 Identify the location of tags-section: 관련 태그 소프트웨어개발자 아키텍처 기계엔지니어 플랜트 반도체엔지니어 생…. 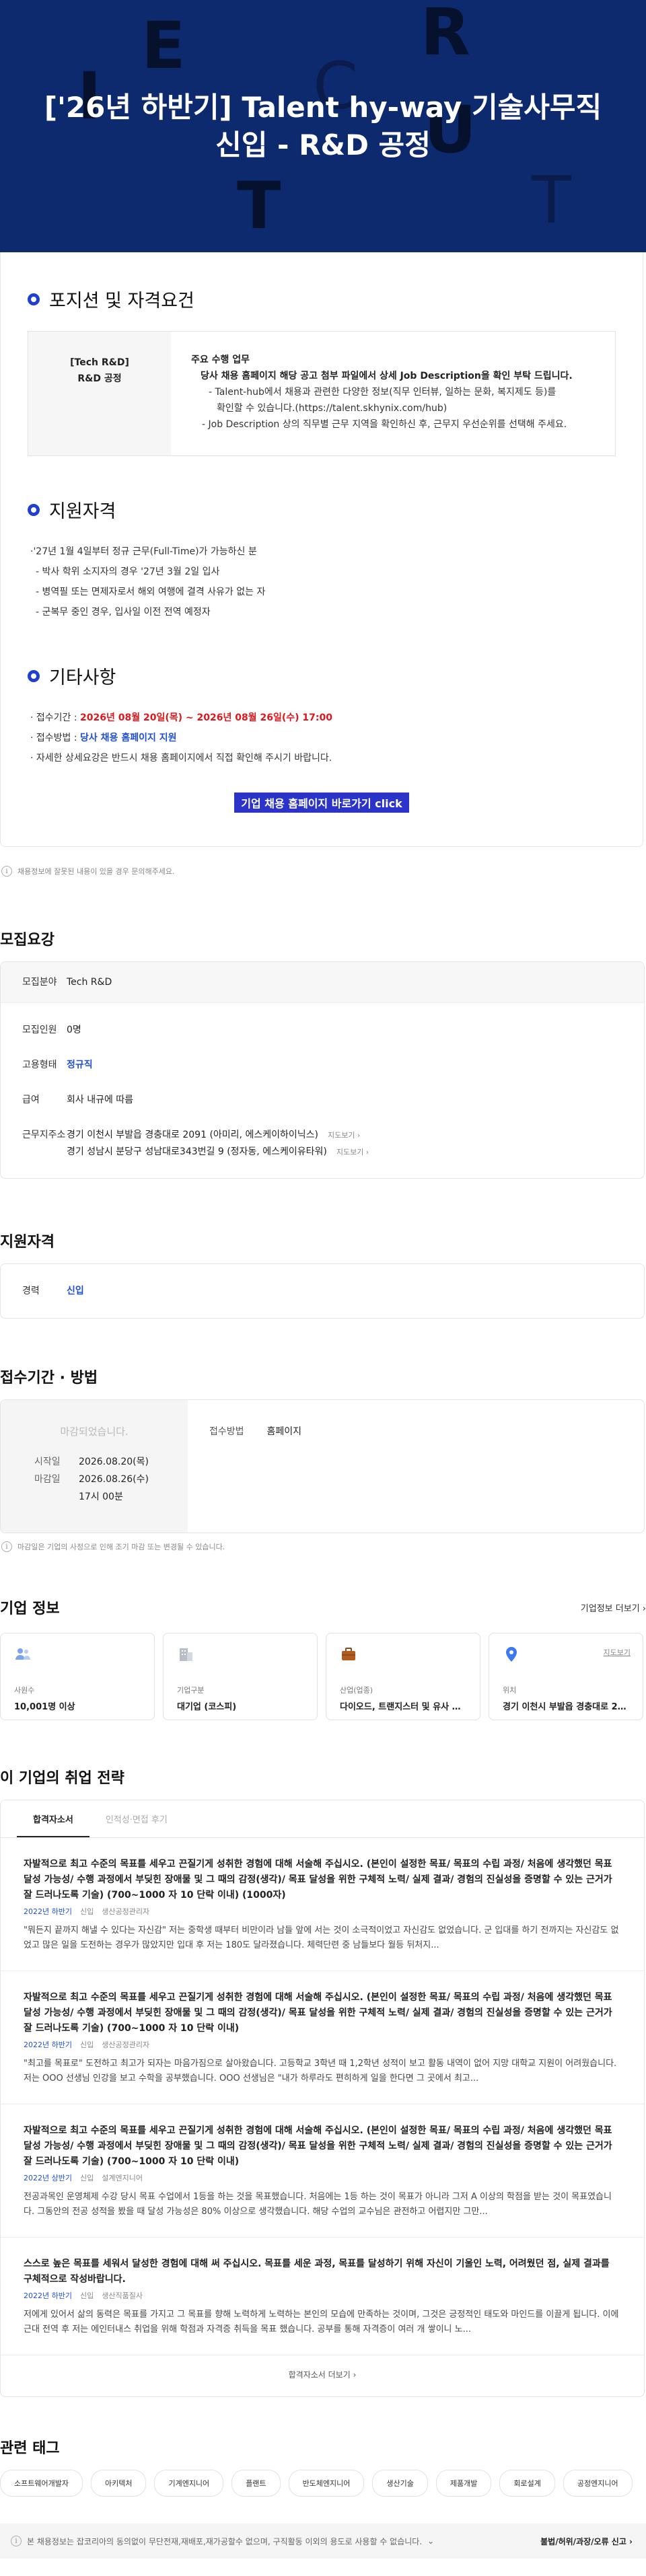
(323, 2466).